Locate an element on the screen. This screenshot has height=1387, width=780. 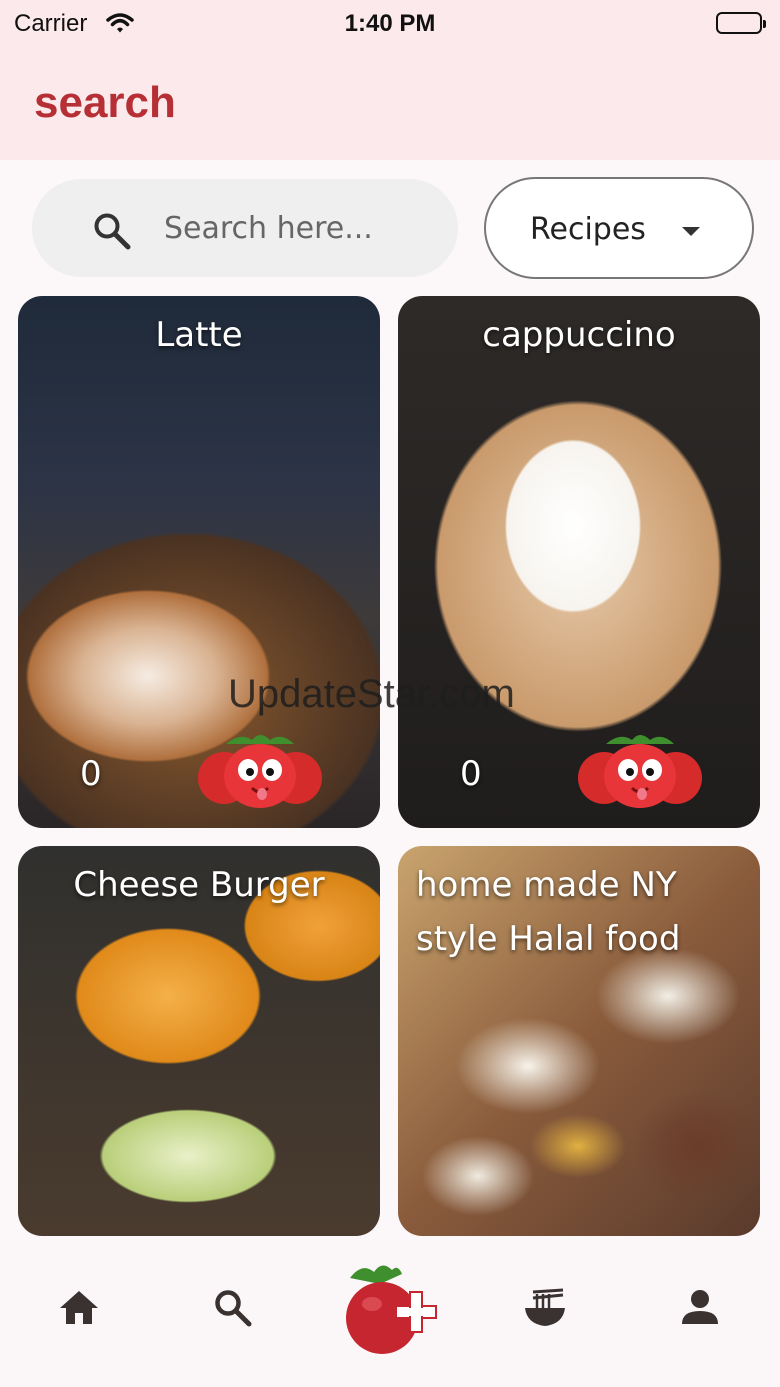
tomato-add-icon is located at coordinates (392, 1310).